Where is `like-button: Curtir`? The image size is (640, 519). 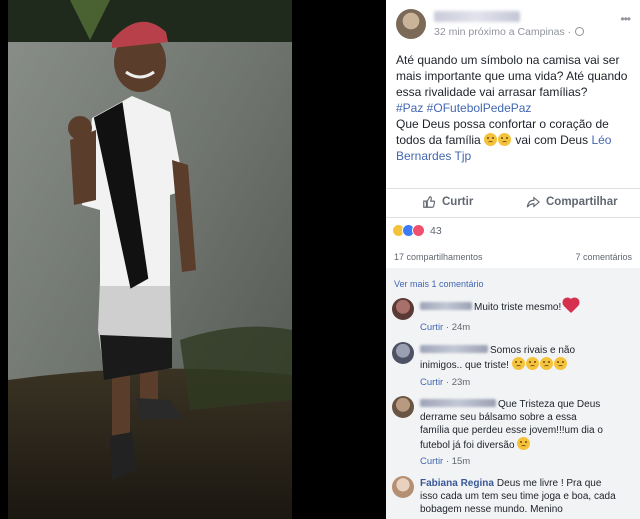 like-button: Curtir is located at coordinates (447, 202).